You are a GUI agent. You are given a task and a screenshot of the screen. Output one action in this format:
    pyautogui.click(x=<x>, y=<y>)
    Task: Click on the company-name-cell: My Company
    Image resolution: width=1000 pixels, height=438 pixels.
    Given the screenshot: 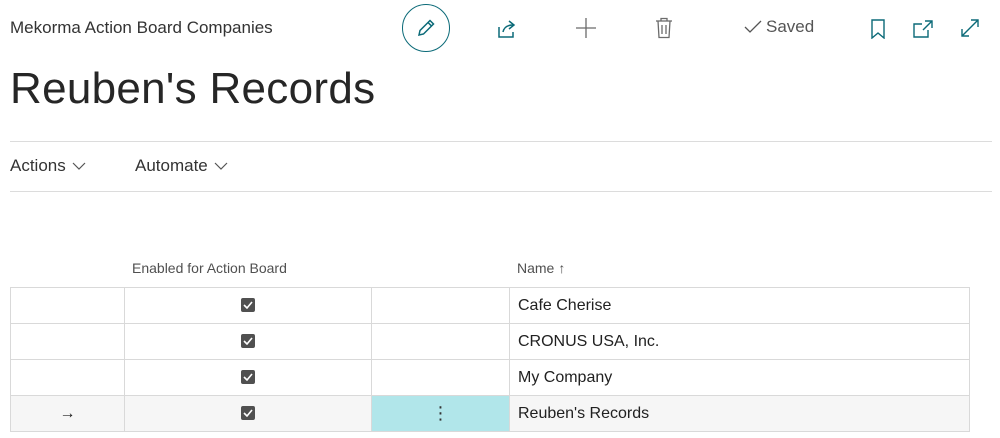 What is the action you would take?
    pyautogui.click(x=739, y=377)
    